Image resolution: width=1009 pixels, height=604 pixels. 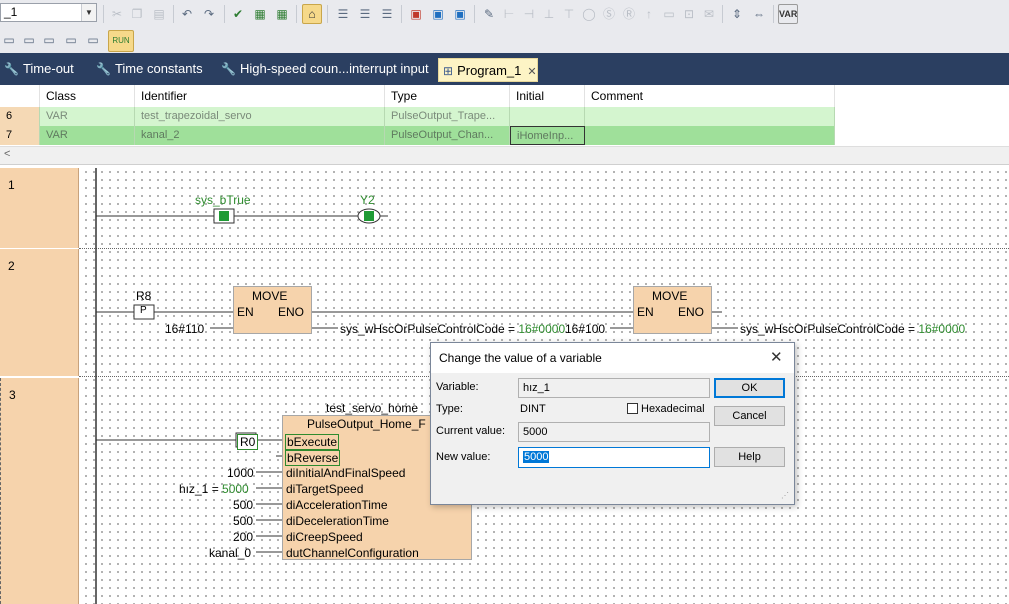 I want to click on move-block-1: MOVE EN ENO, so click(x=272, y=310).